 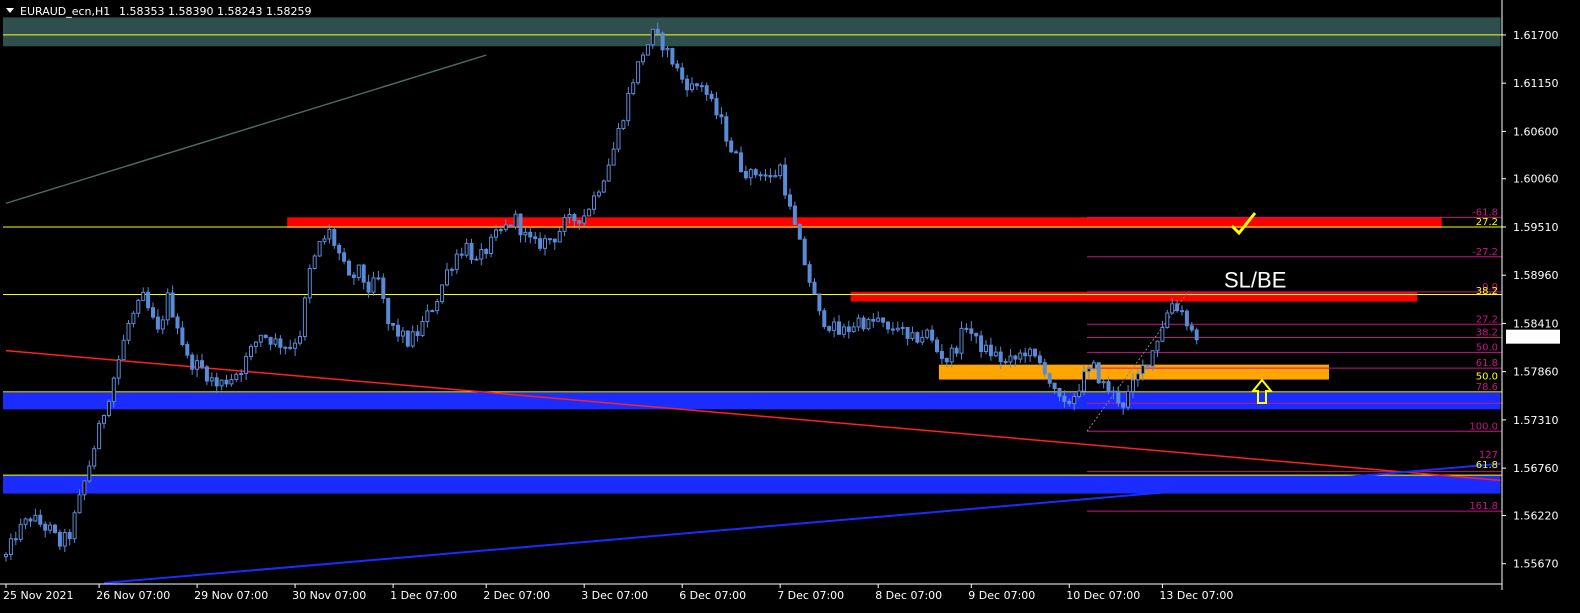 What do you see at coordinates (1536, 323) in the screenshot?
I see `y-tick-label: 1.58410` at bounding box center [1536, 323].